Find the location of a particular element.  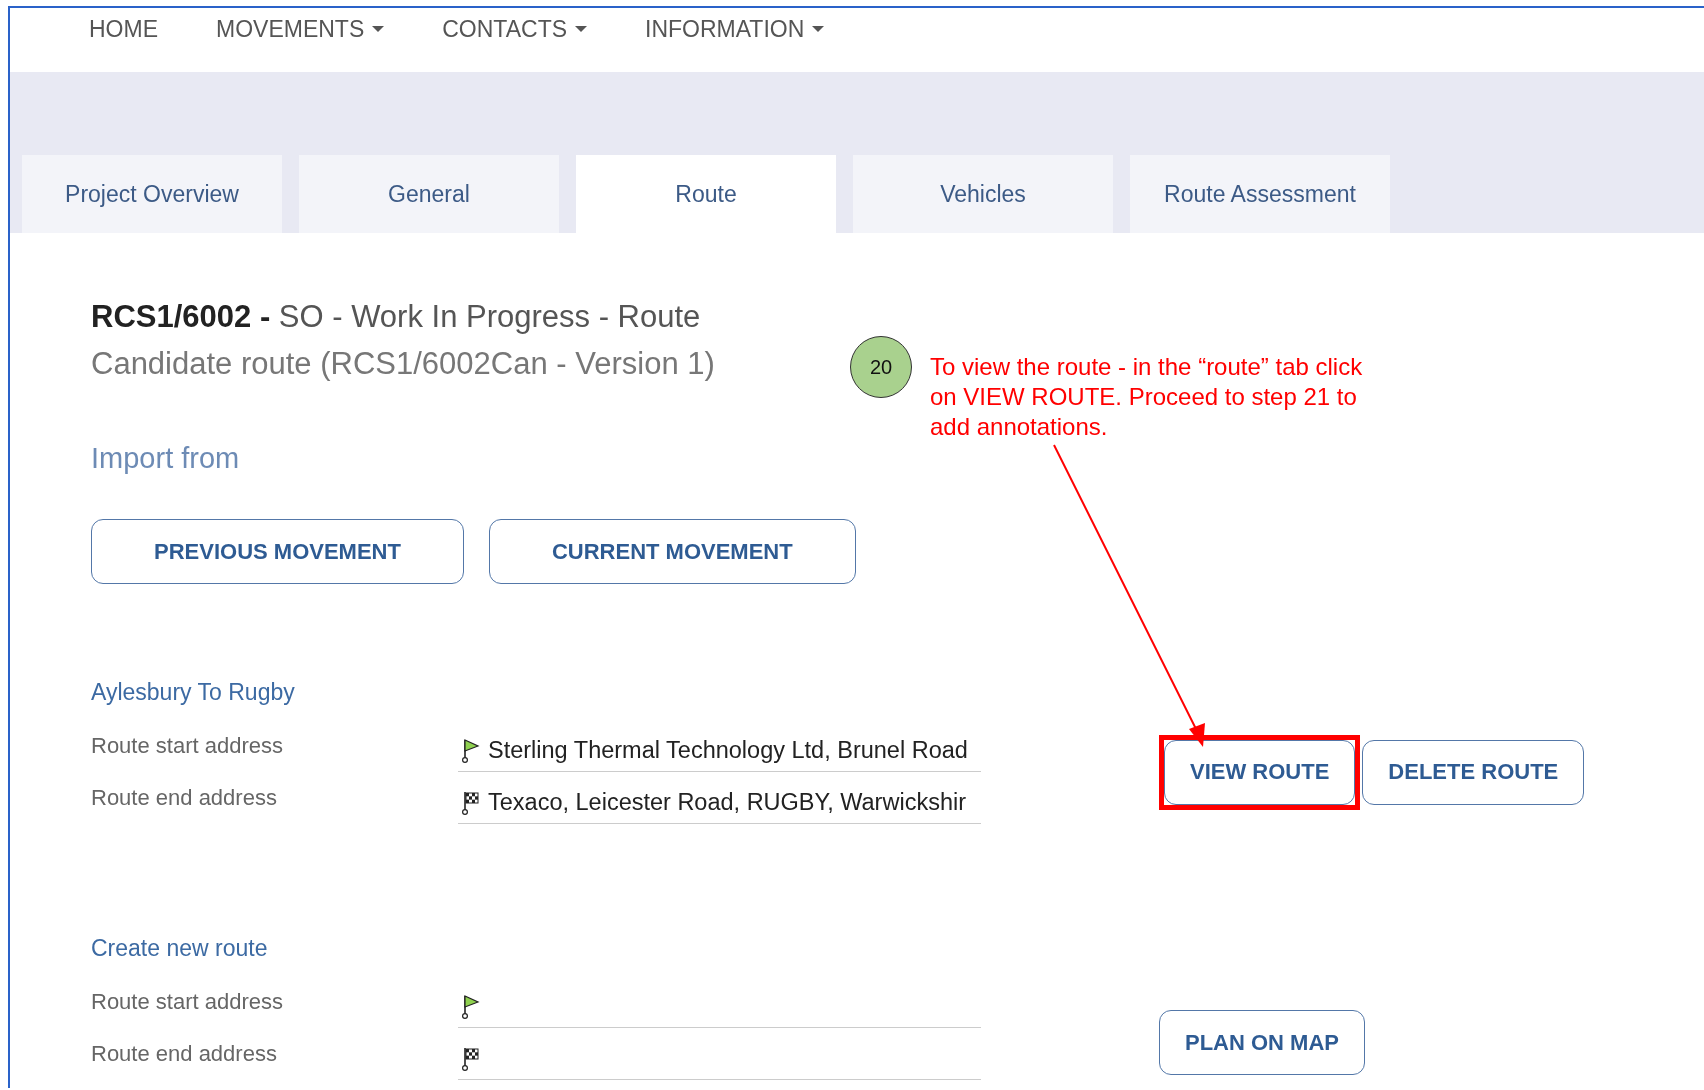

route-button: DELETE ROUTE is located at coordinates (1473, 772).